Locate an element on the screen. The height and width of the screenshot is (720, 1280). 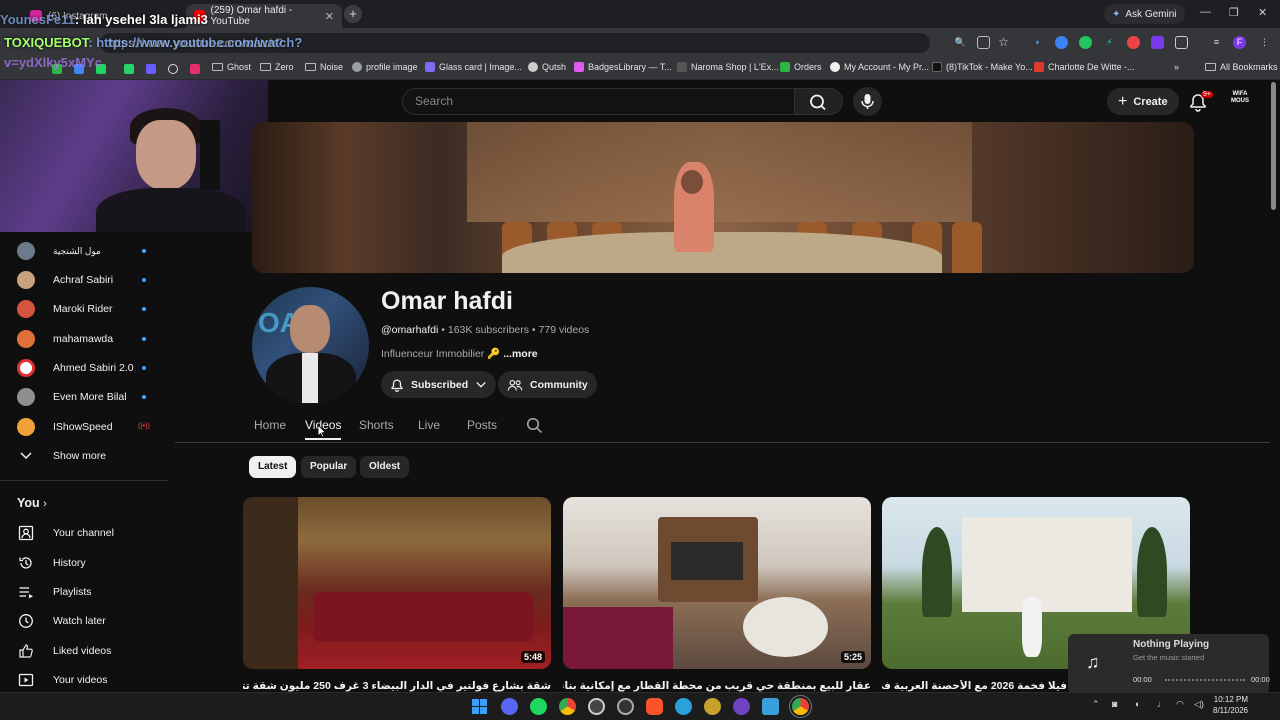
tab-home: Home is located at coordinates (270, 425).